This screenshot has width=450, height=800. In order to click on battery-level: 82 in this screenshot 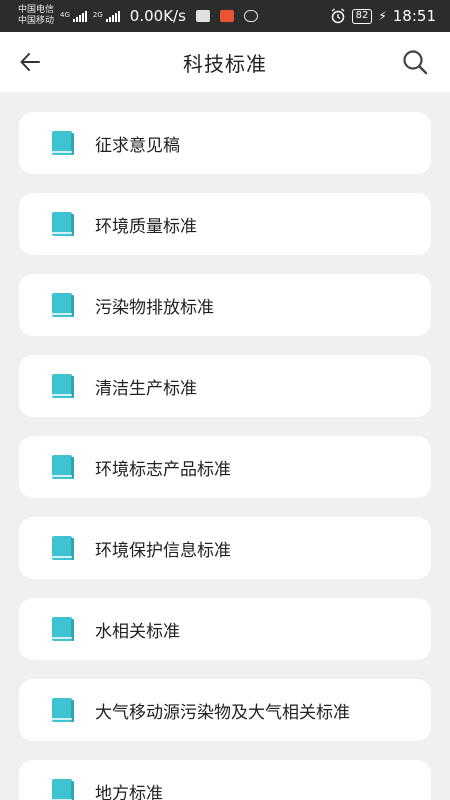, I will do `click(362, 16)`.